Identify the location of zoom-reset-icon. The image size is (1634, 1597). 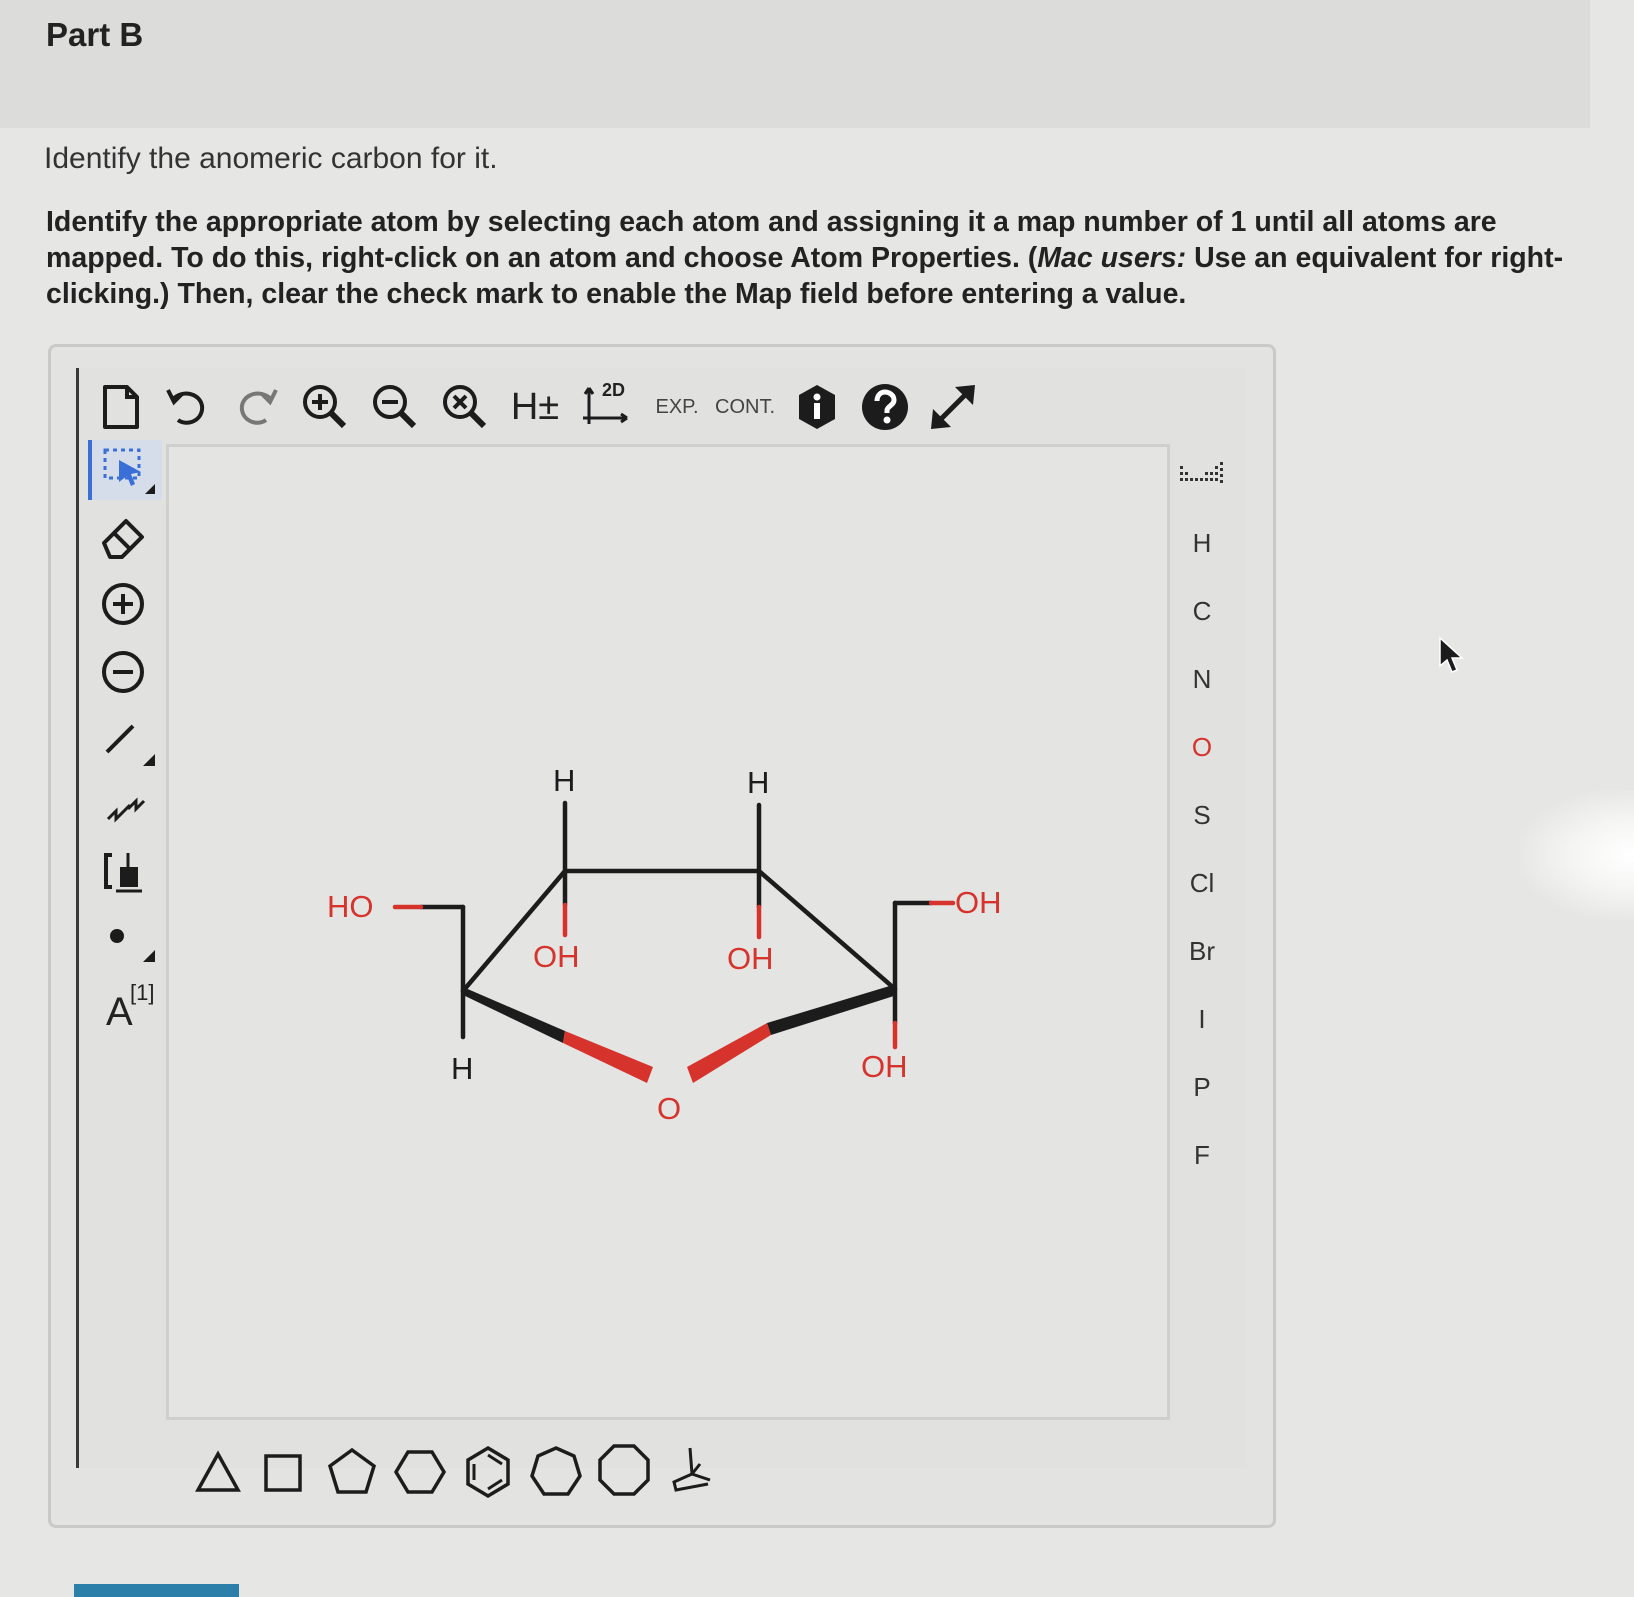
(465, 407).